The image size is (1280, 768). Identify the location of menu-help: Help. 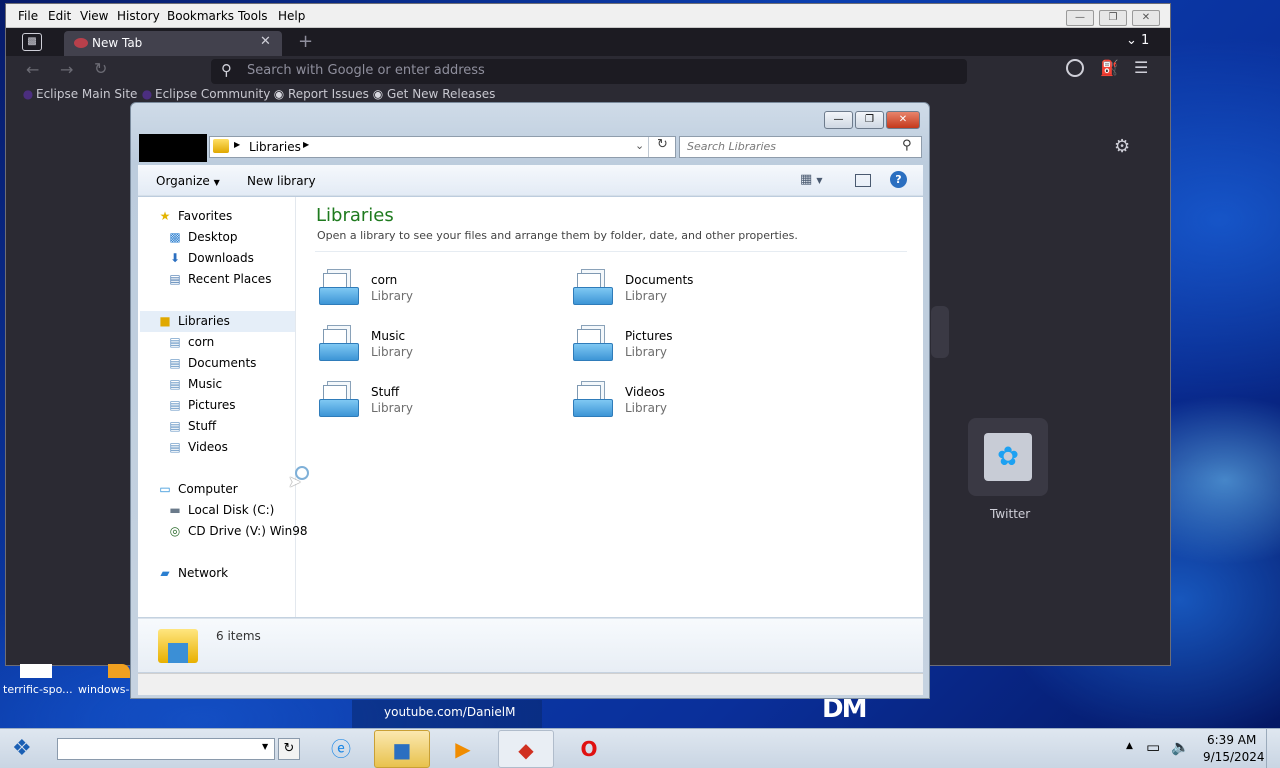
(291, 16).